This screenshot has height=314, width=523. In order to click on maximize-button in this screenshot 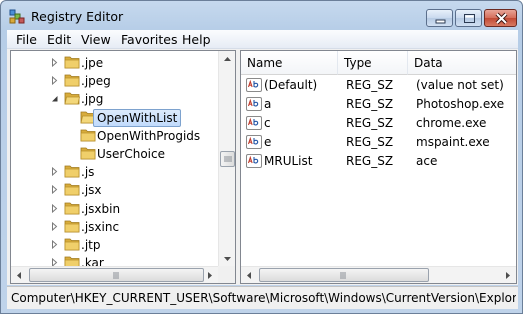, I will do `click(468, 18)`.